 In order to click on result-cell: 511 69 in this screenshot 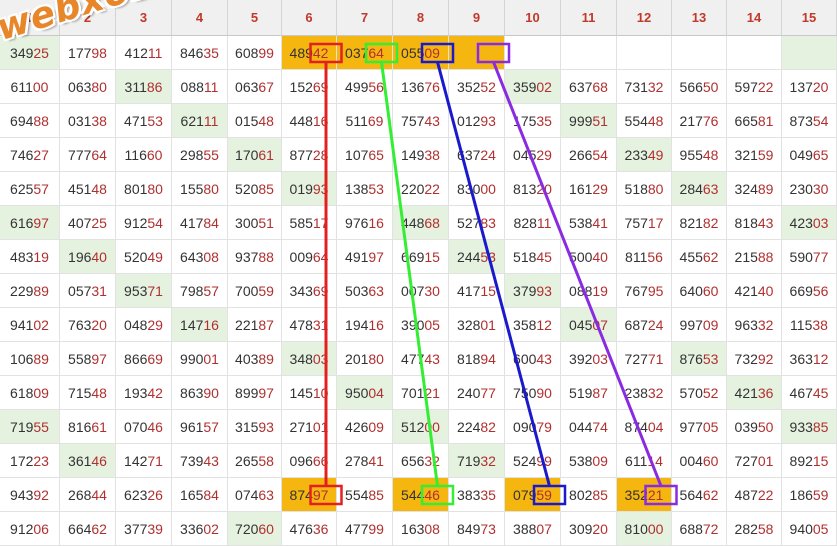, I will do `click(365, 121)`.